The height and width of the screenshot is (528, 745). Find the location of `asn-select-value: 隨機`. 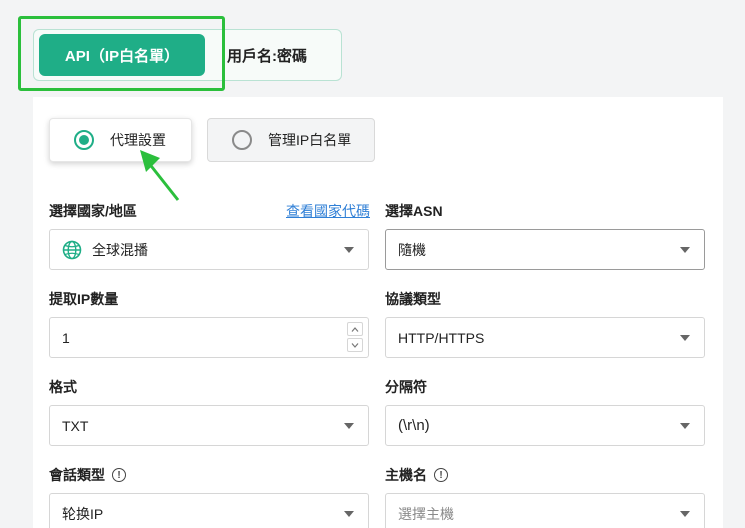

asn-select-value: 隨機 is located at coordinates (412, 249).